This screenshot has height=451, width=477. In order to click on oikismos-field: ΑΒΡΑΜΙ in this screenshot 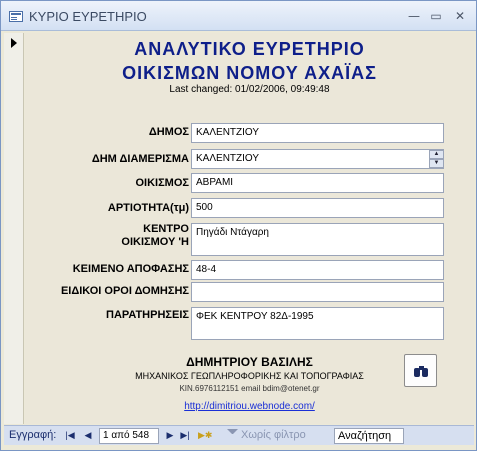, I will do `click(317, 183)`.